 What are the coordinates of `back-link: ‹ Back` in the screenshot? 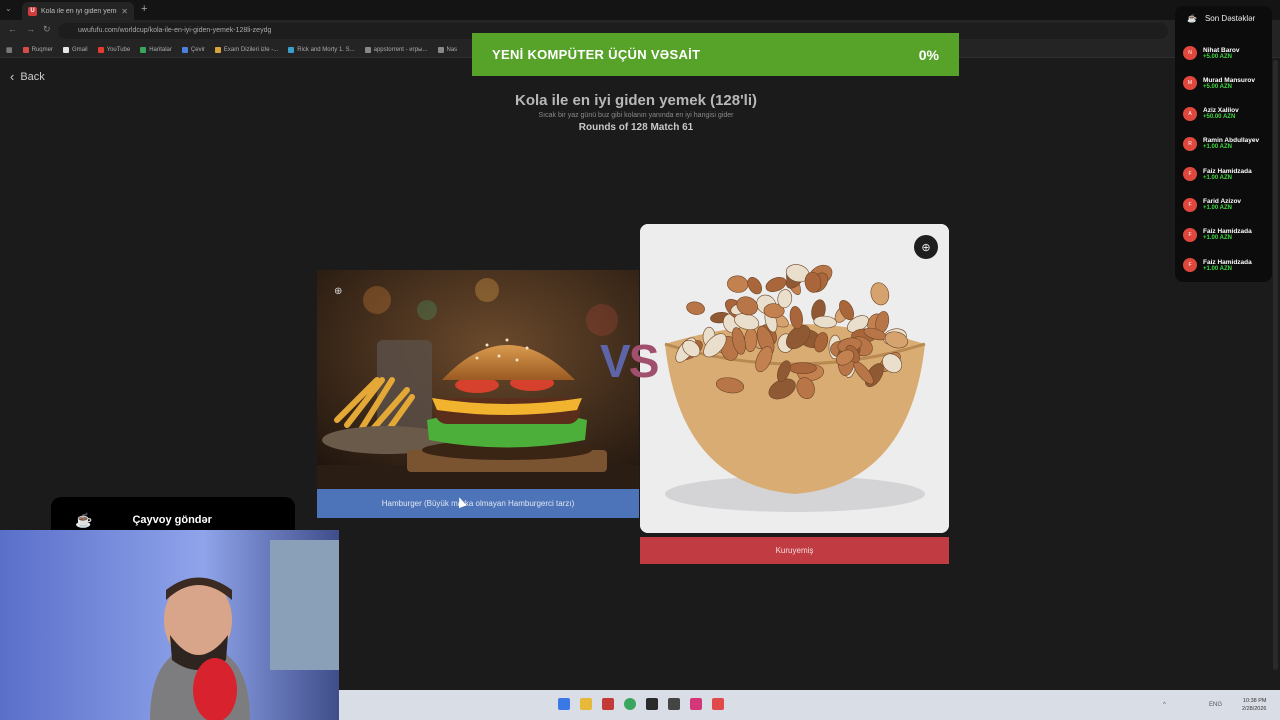 It's located at (27, 76).